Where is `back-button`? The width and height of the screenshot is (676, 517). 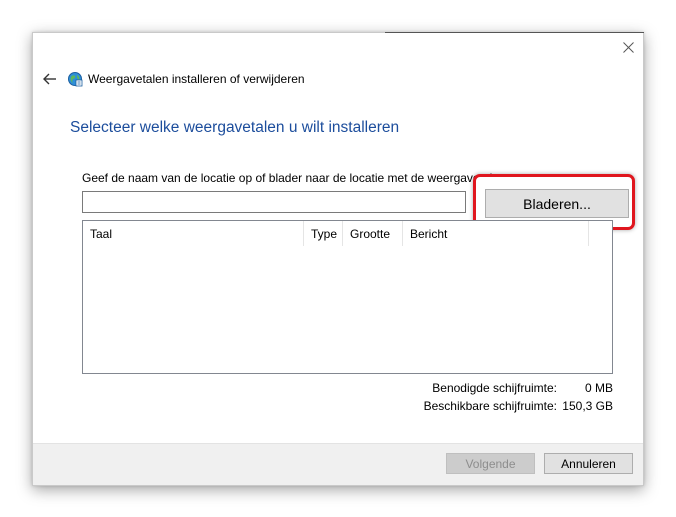 back-button is located at coordinates (50, 79).